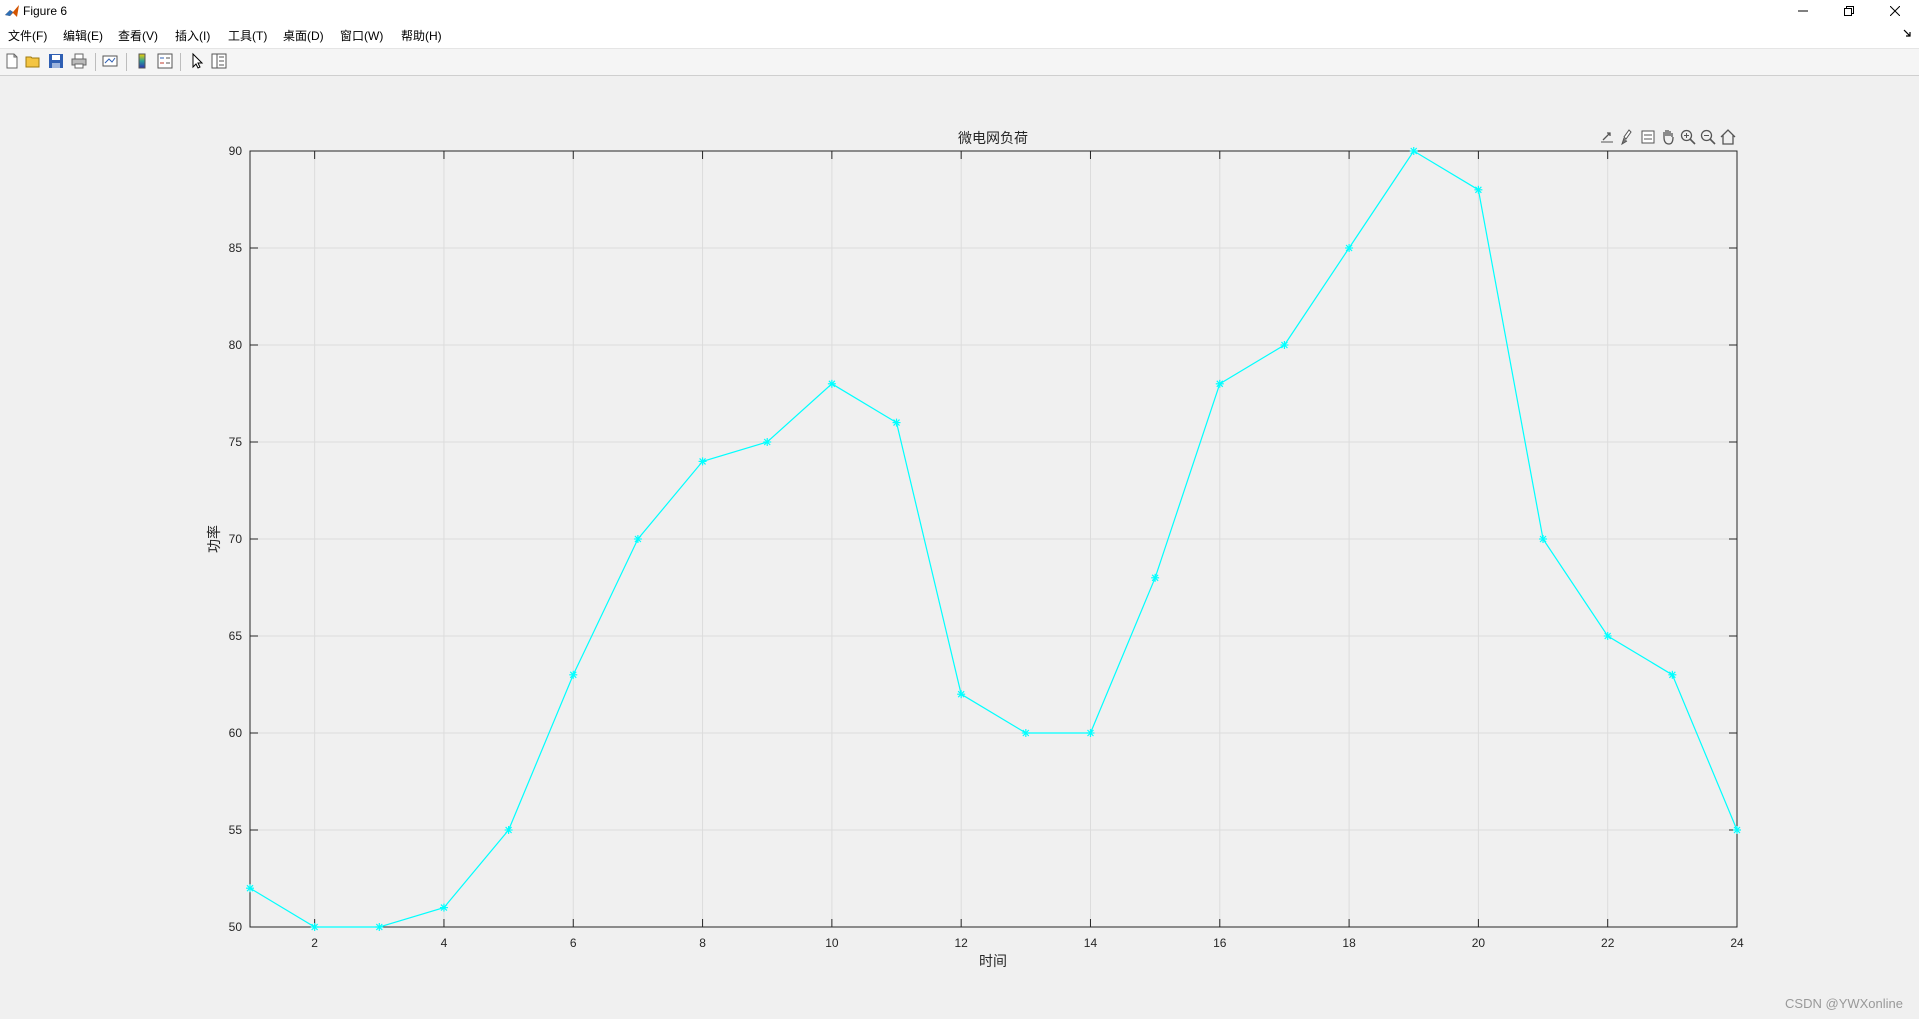 Image resolution: width=1919 pixels, height=1019 pixels. What do you see at coordinates (236, 733) in the screenshot?
I see `y-tick-label: 60` at bounding box center [236, 733].